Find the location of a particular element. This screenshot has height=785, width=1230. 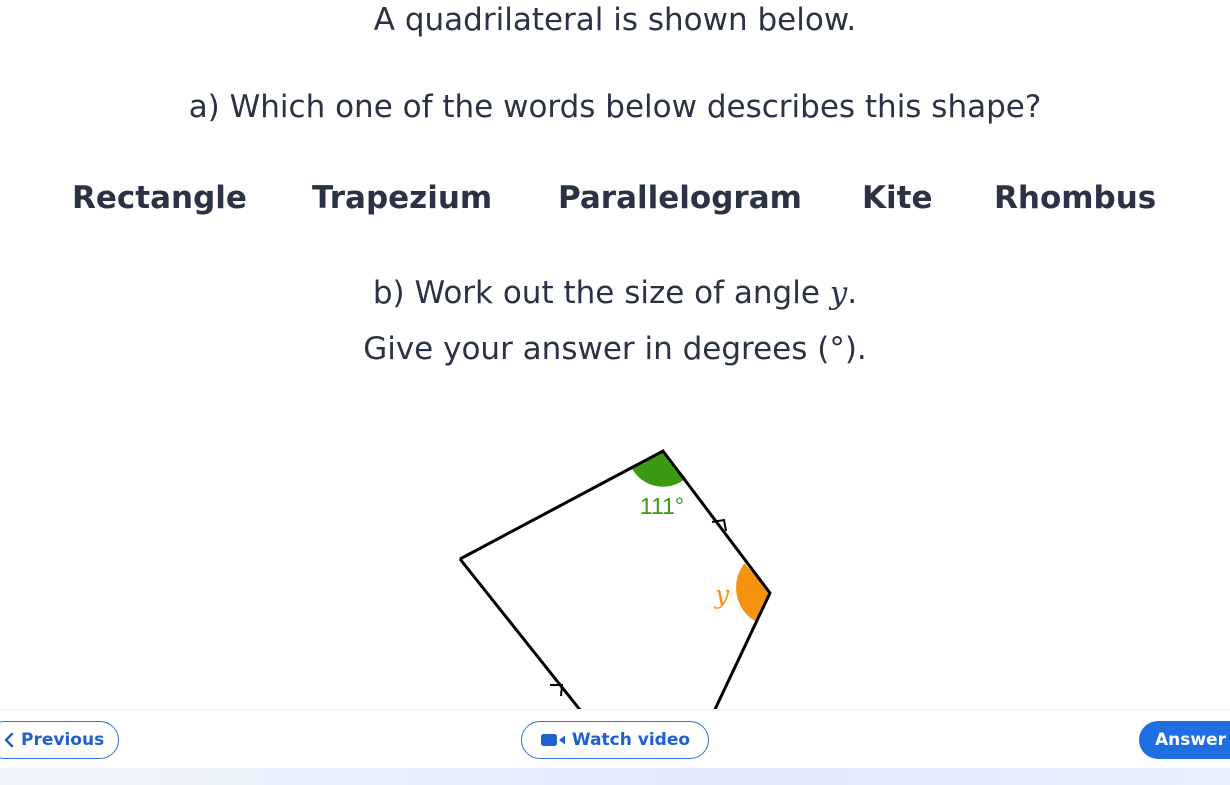

watch-video-button: Watch video is located at coordinates (615, 740).